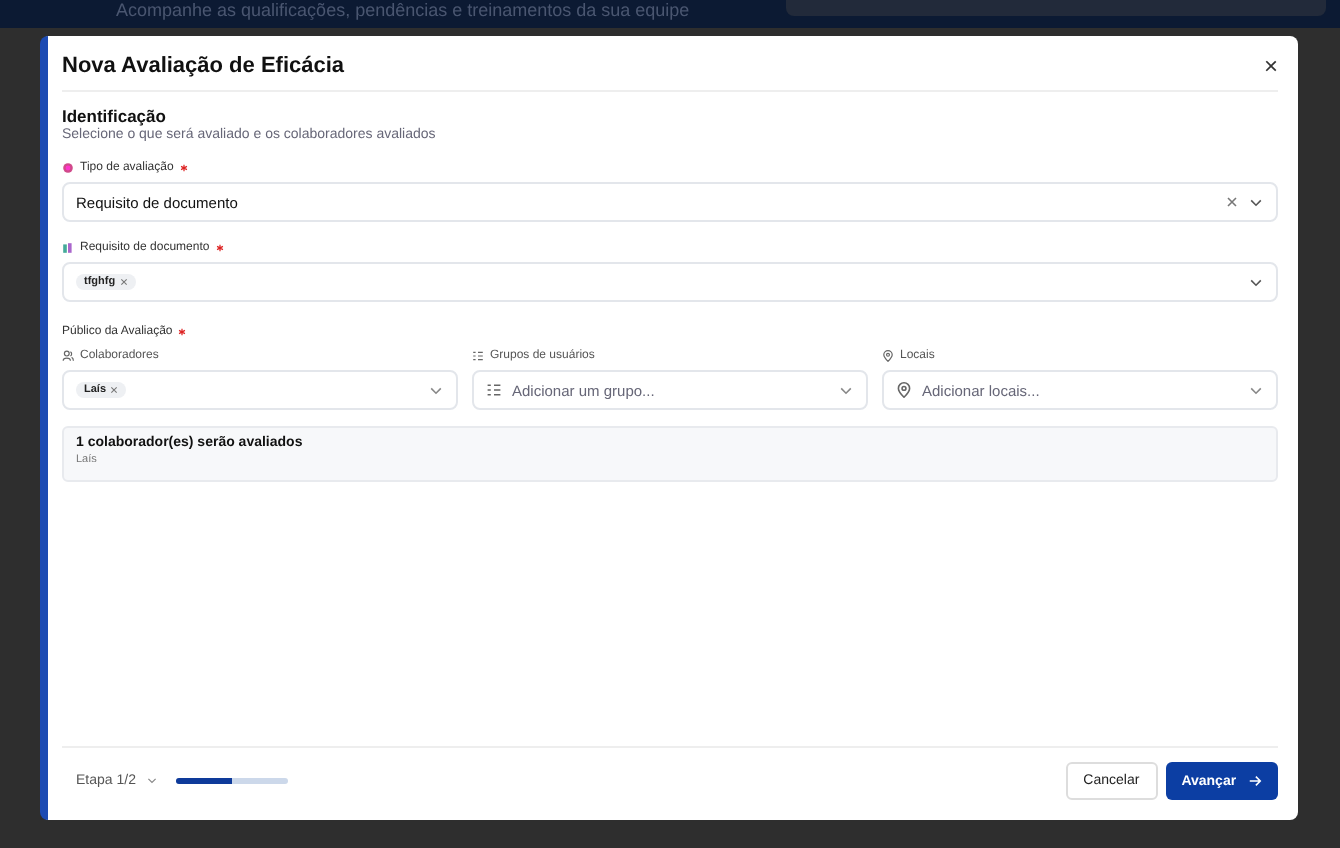  I want to click on modal-title: Nova Avaliação de Eficácia, so click(203, 66).